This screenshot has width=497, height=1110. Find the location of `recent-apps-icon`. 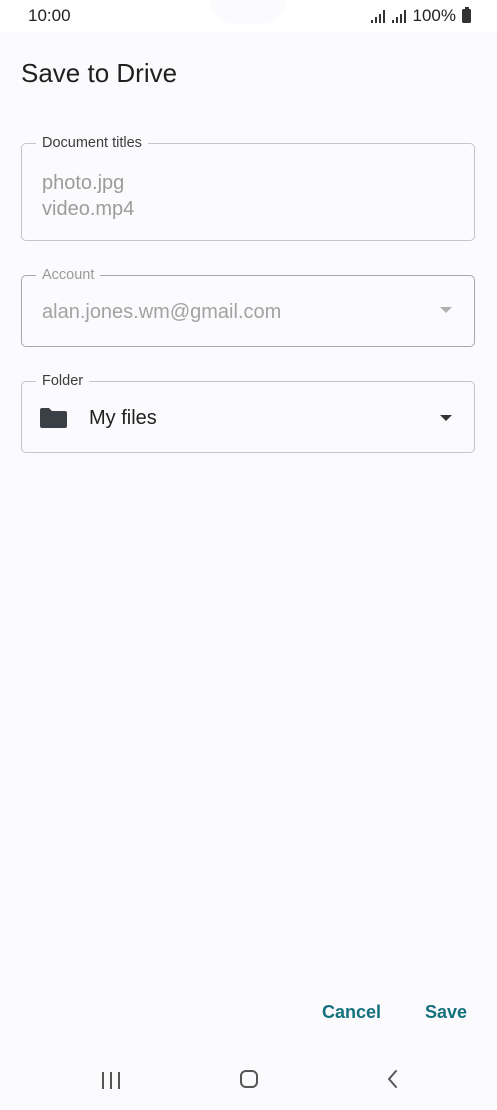

recent-apps-icon is located at coordinates (111, 1080).